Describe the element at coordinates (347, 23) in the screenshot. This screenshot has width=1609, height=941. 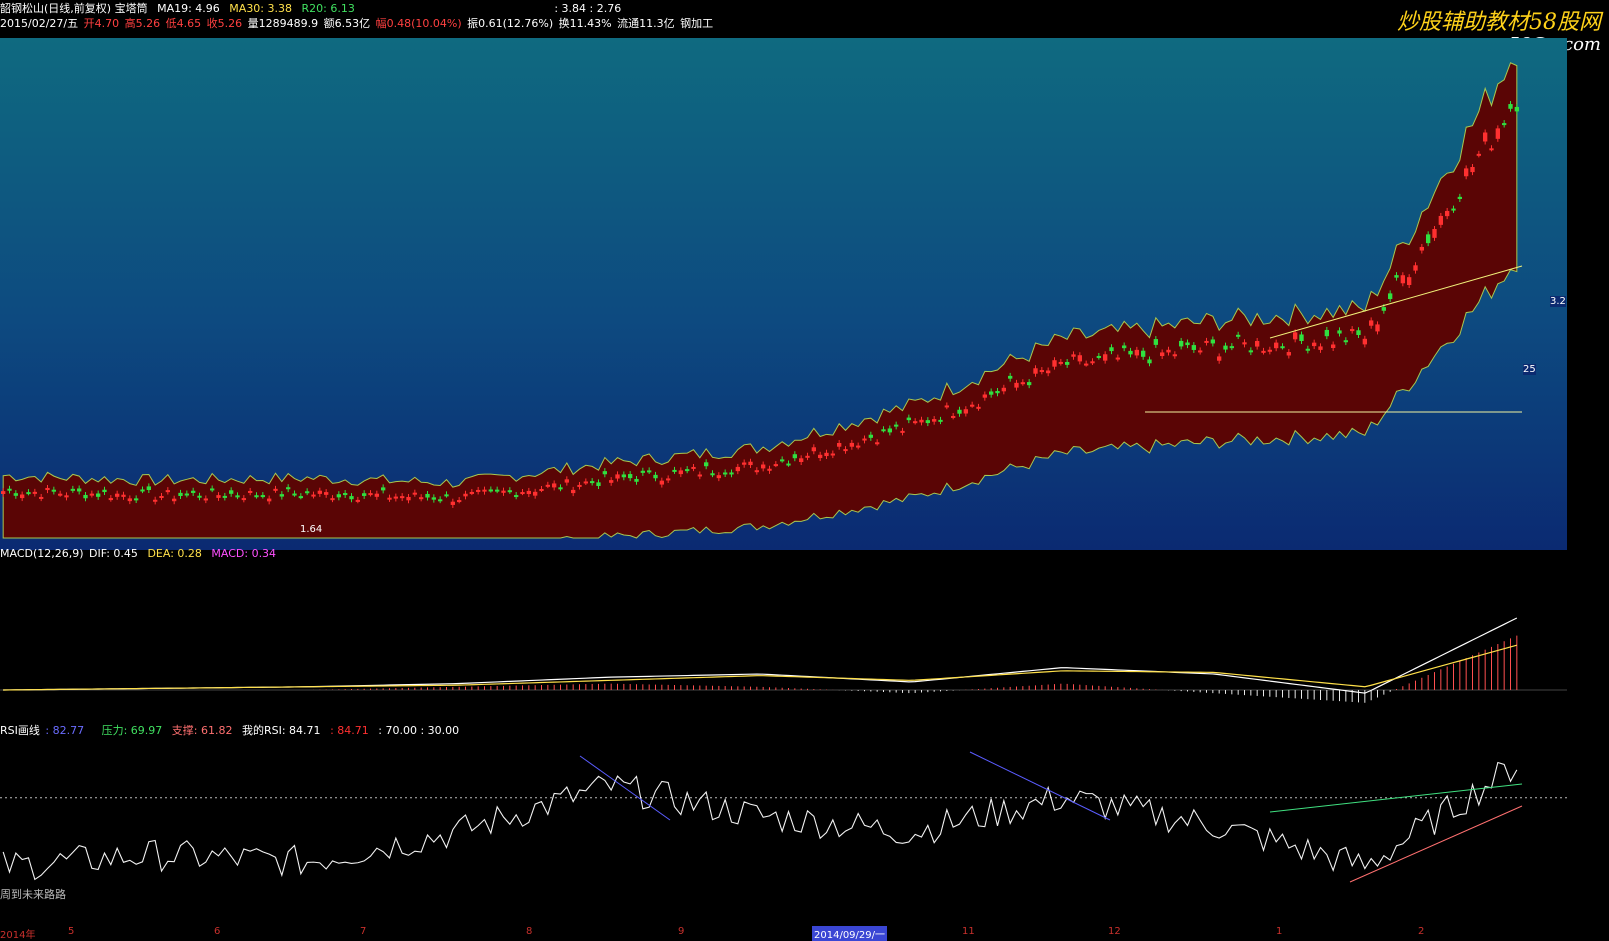
I see `quote-amount: 额6.53亿` at that location.